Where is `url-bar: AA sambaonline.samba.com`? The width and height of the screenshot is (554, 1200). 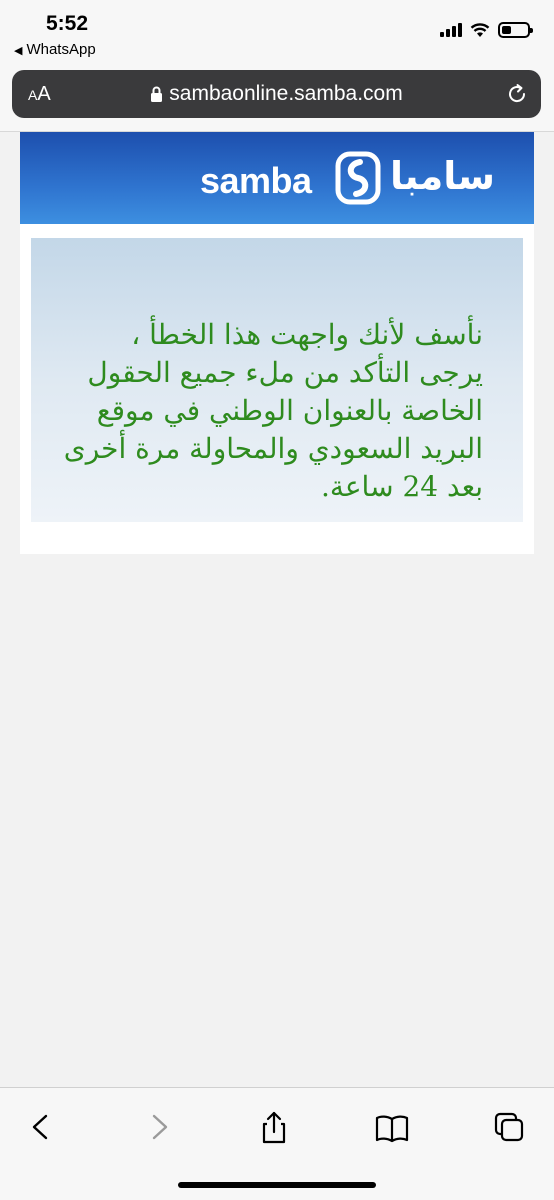
url-bar: AA sambaonline.samba.com is located at coordinates (276, 94).